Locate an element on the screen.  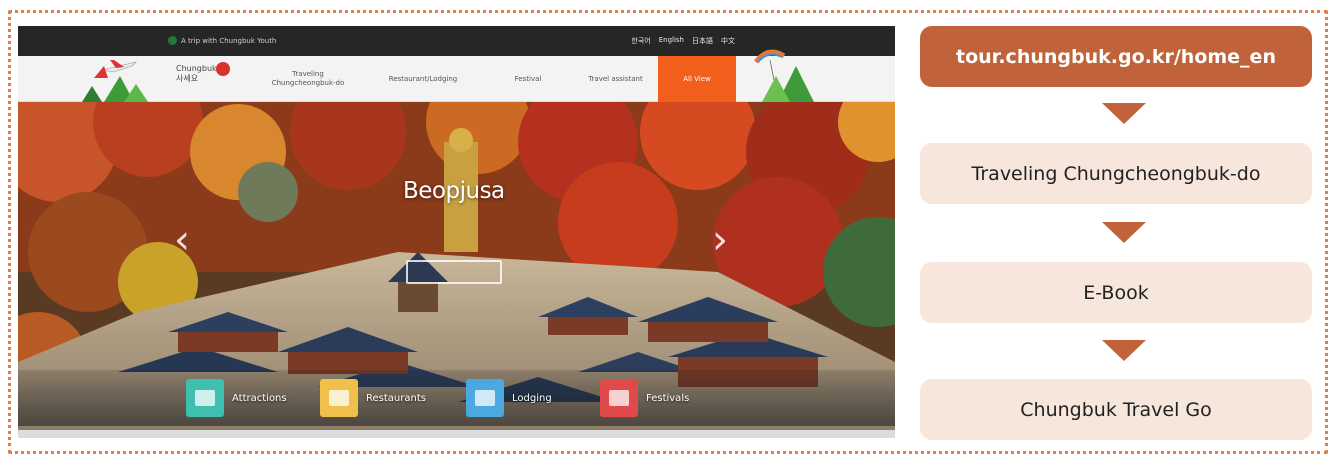
nav-festival: Festival is located at coordinates (528, 79).